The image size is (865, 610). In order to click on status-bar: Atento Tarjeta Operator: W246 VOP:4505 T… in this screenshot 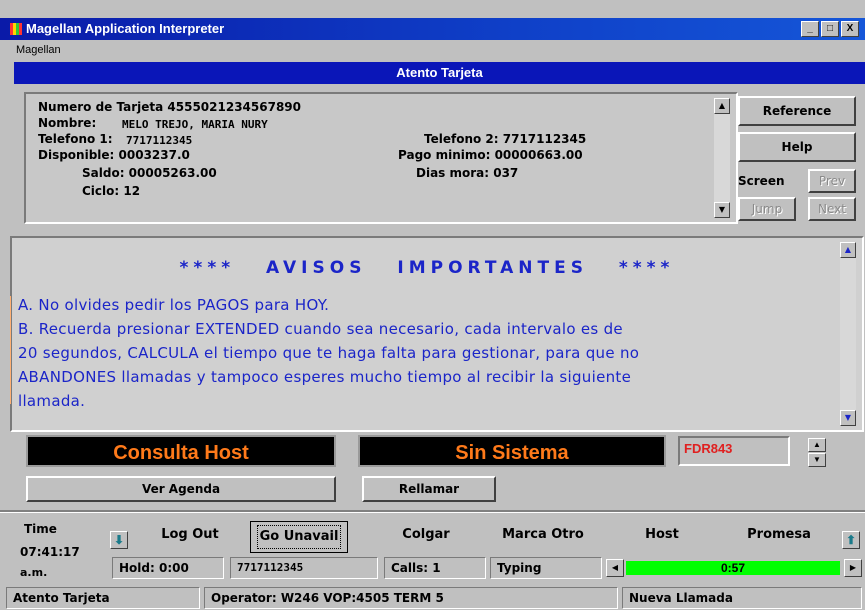, I will do `click(432, 597)`.